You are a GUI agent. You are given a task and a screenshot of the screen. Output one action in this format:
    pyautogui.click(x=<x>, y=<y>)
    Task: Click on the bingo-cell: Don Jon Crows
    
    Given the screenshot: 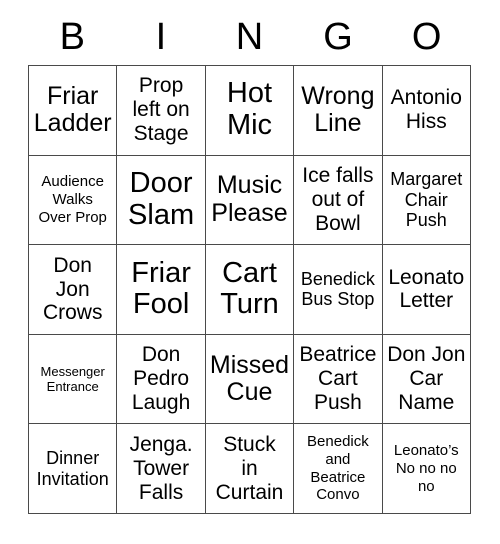 What is the action you would take?
    pyautogui.click(x=73, y=290)
    